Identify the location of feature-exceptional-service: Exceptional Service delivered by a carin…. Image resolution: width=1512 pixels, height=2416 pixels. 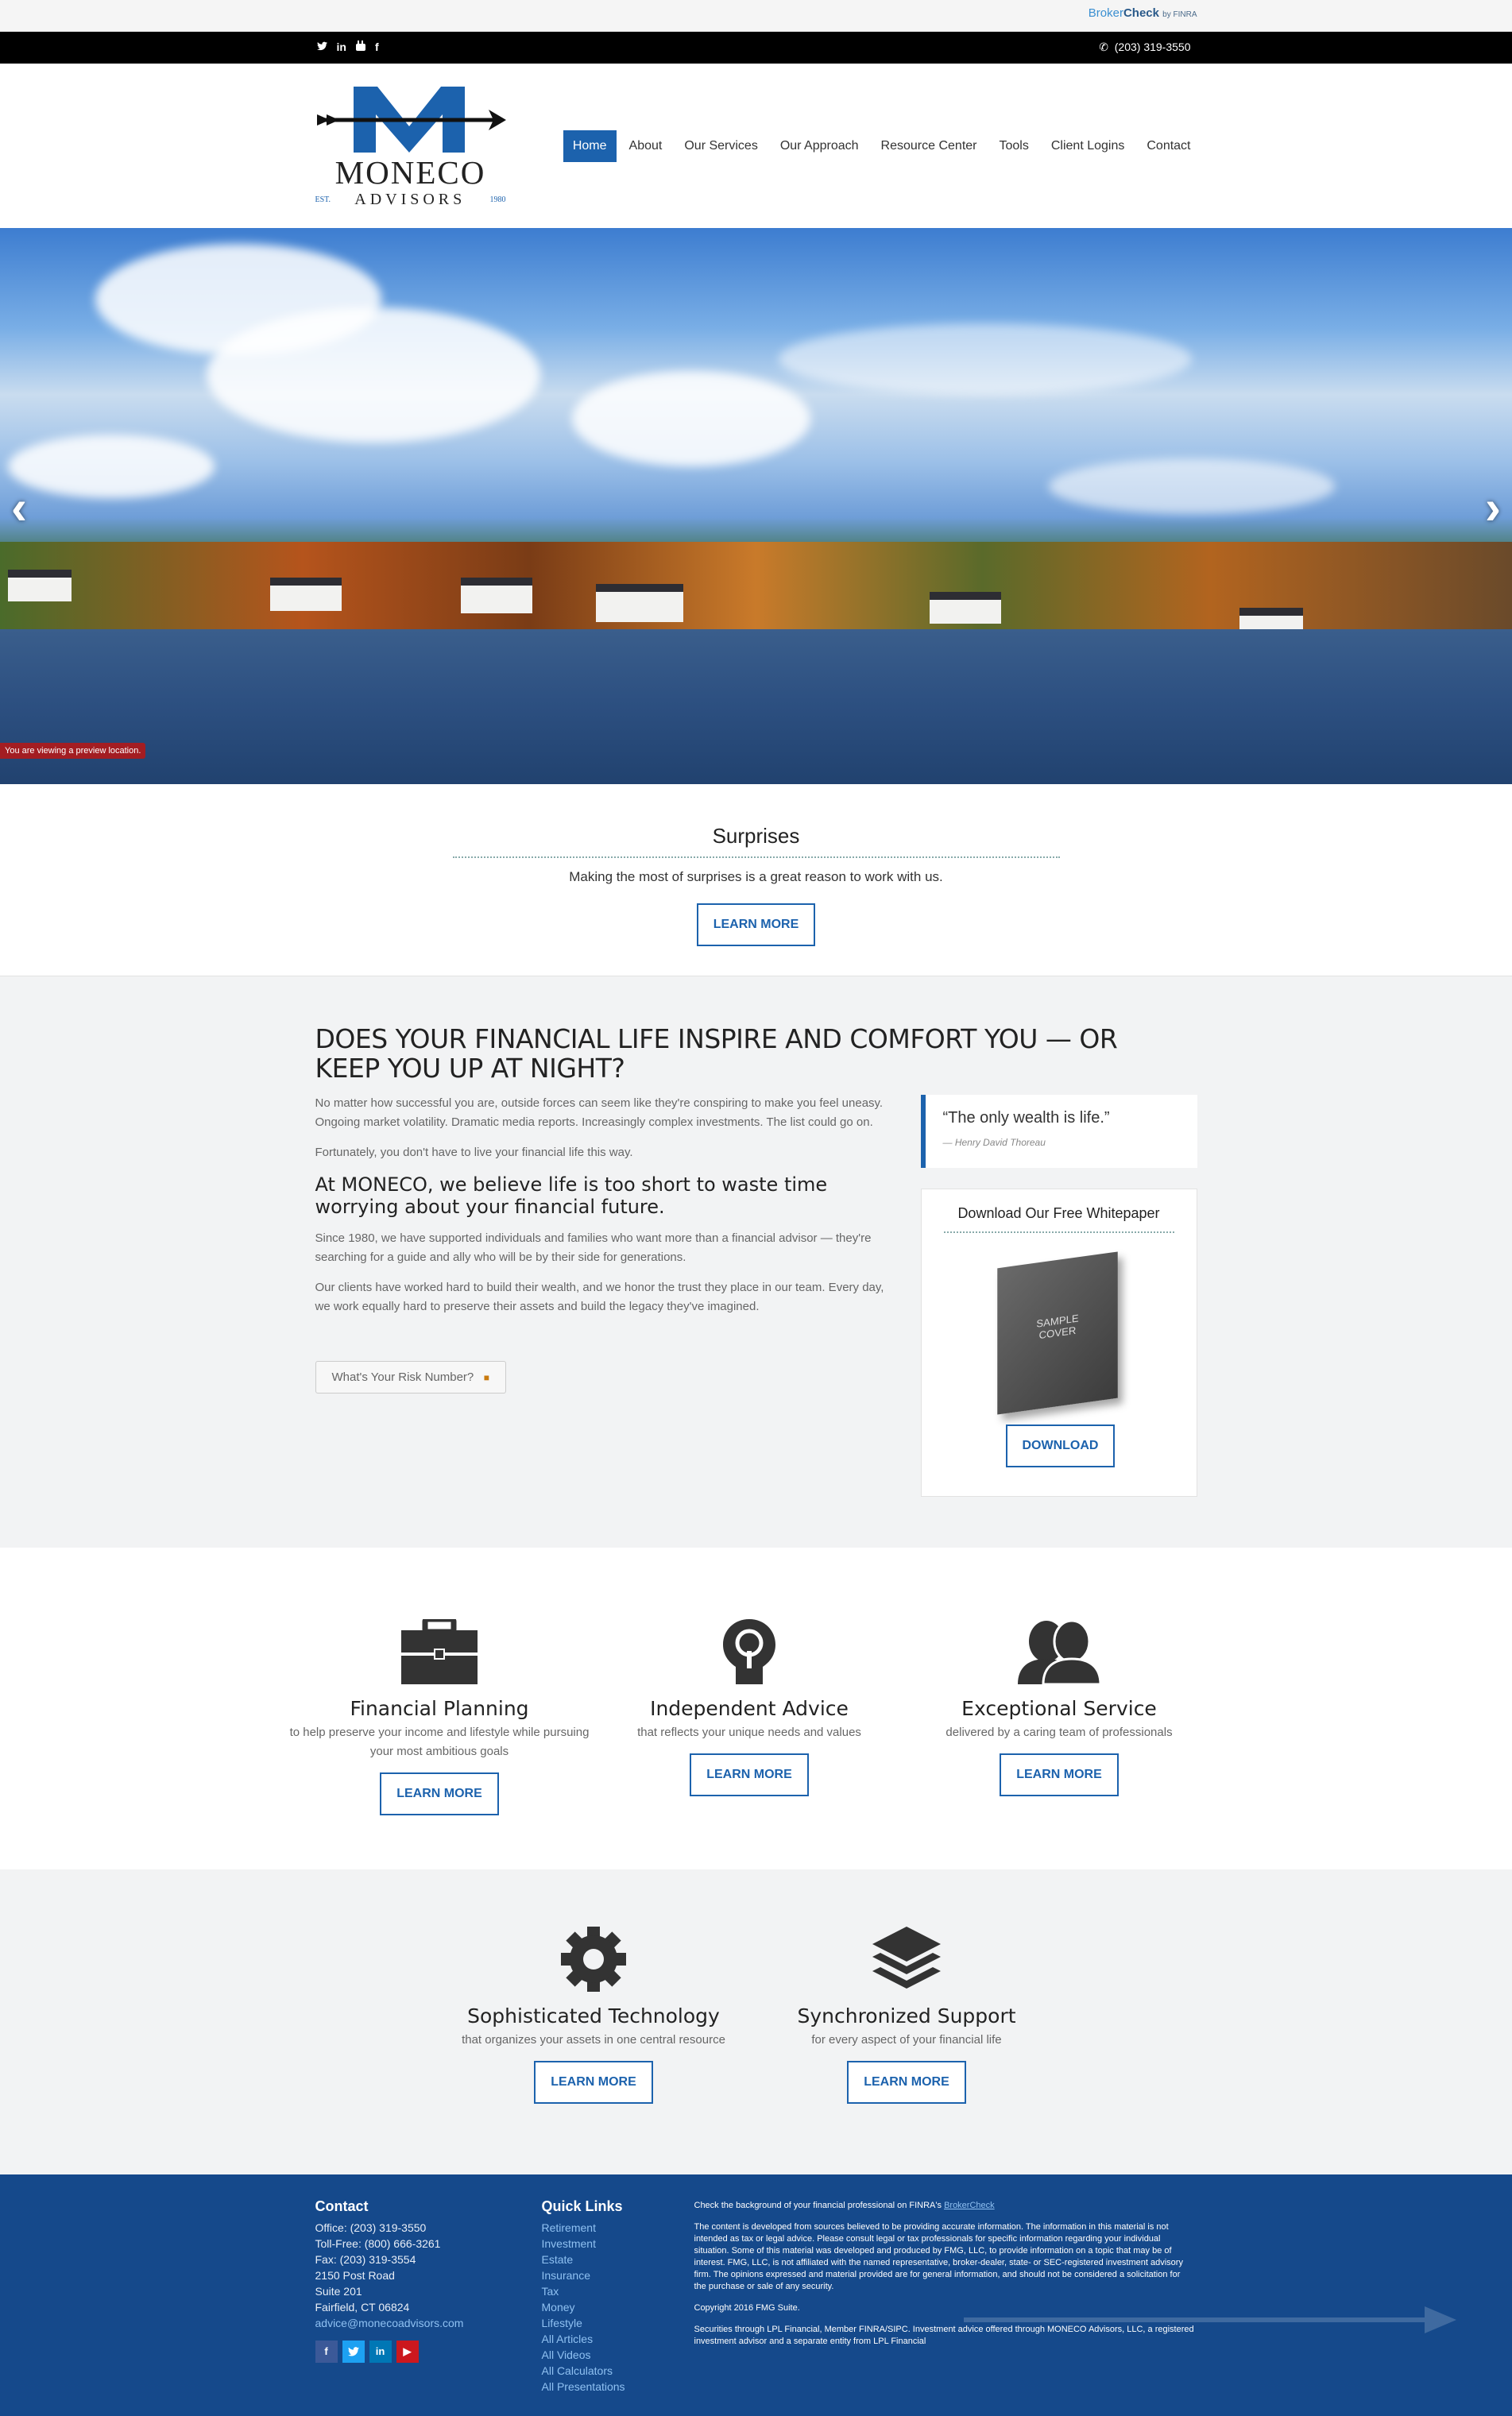
(1059, 1703).